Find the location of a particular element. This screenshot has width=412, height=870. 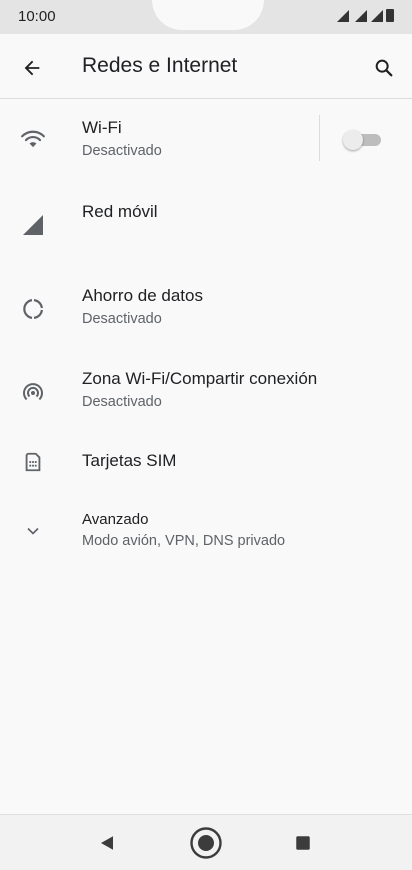

nav-recents-icon is located at coordinates (303, 843).